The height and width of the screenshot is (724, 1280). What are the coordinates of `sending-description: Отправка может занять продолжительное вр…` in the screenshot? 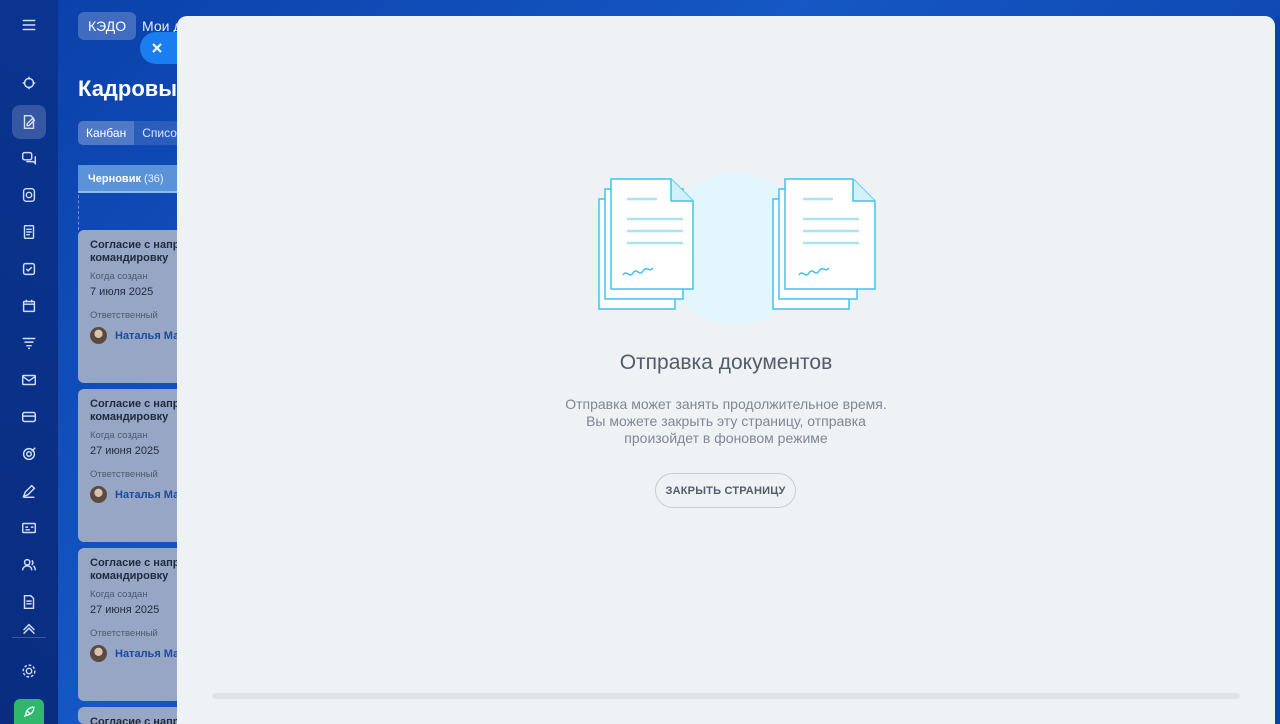 It's located at (726, 421).